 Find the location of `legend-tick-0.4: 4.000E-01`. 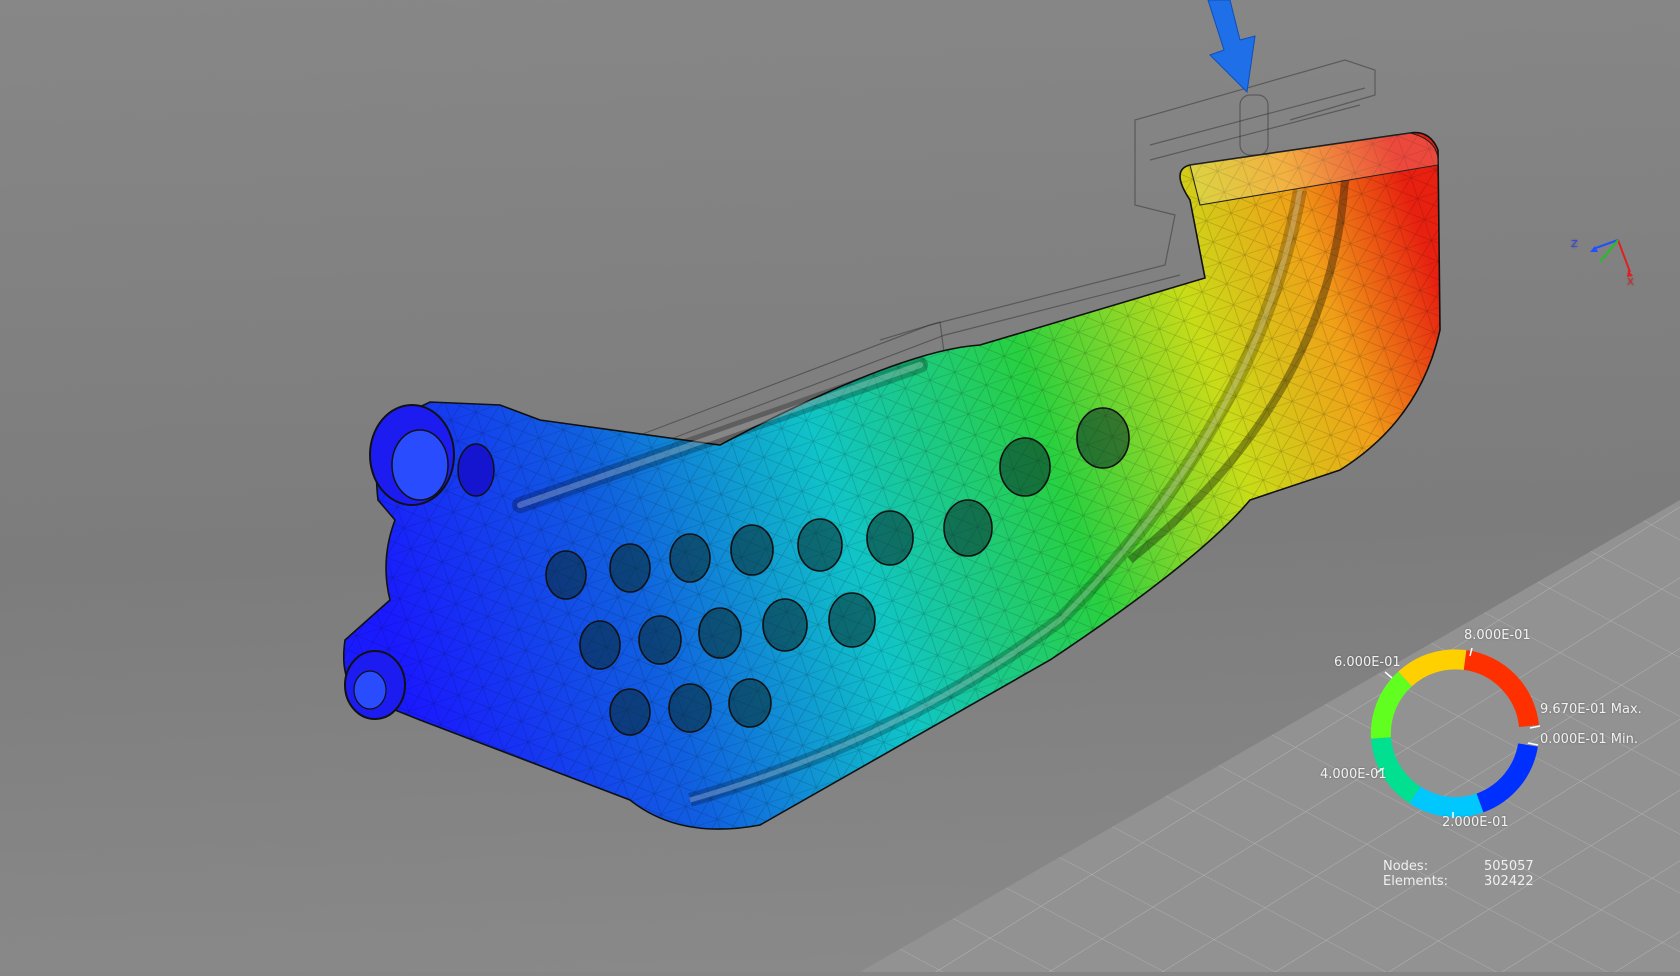

legend-tick-0.4: 4.000E-01 is located at coordinates (1353, 774).